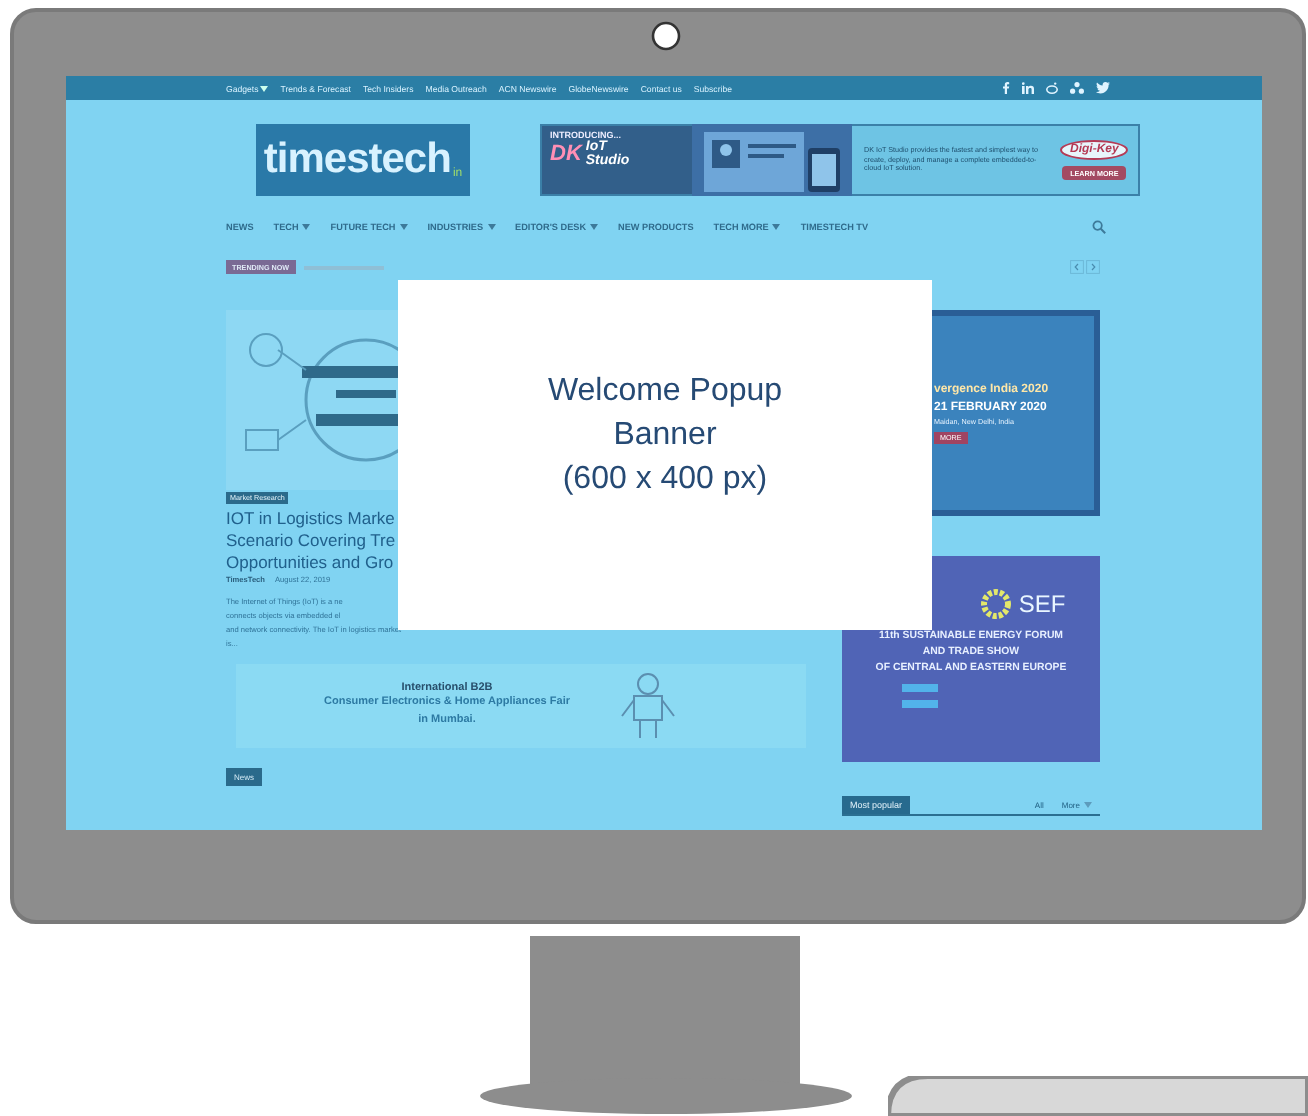  Describe the element at coordinates (311, 562) in the screenshot. I see `article-title: Opportunities and Gro` at that location.